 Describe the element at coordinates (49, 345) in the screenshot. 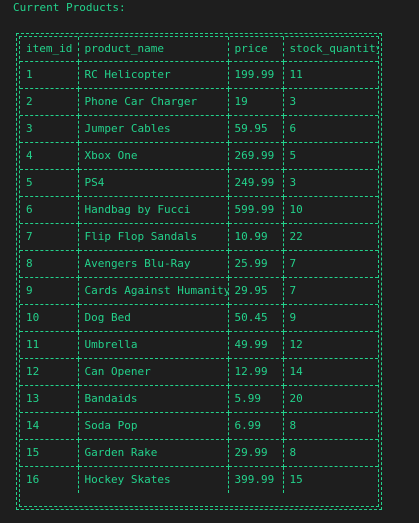

I see `cell-item-id: 11` at that location.